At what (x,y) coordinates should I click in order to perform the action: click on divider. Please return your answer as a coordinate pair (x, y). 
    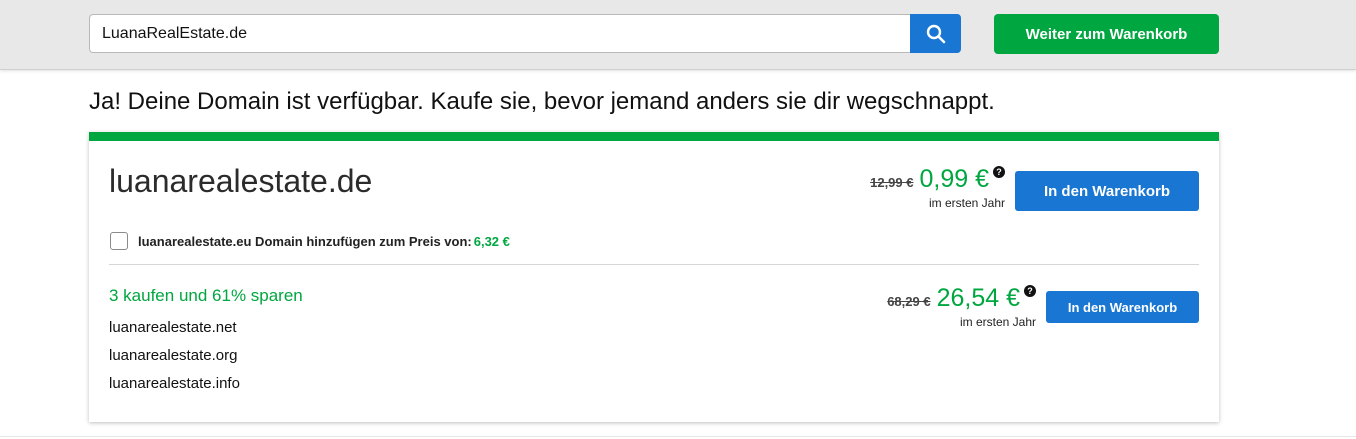
    Looking at the image, I should click on (654, 264).